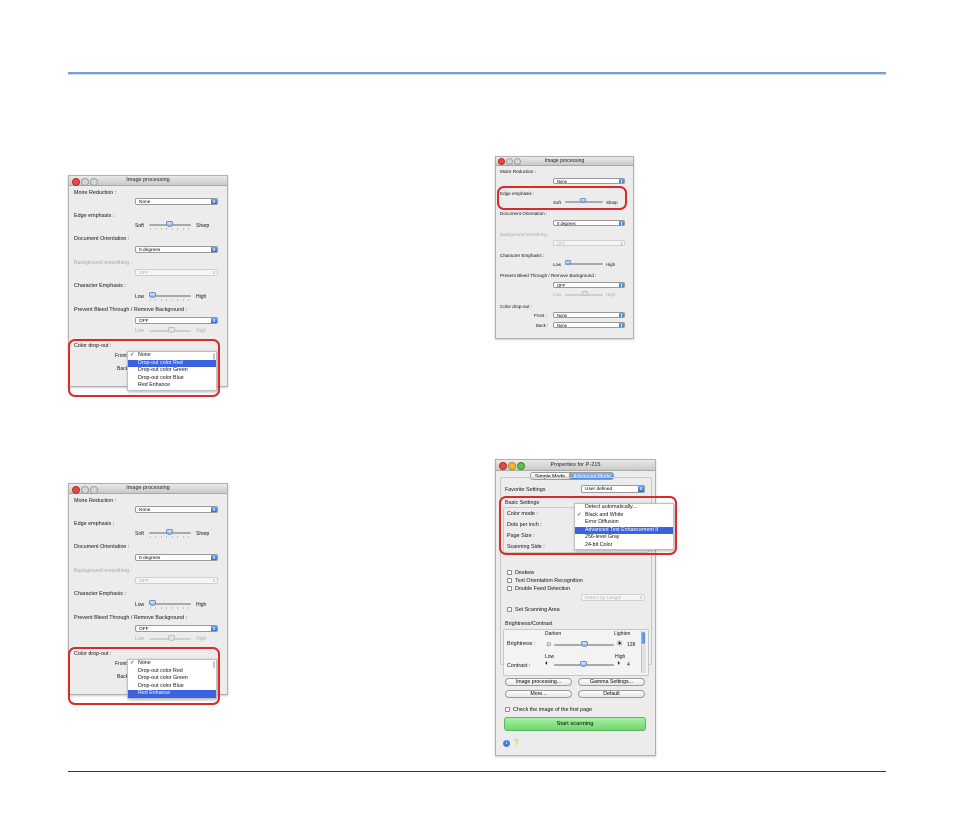  I want to click on start-scanning-button: Start scanning, so click(575, 724).